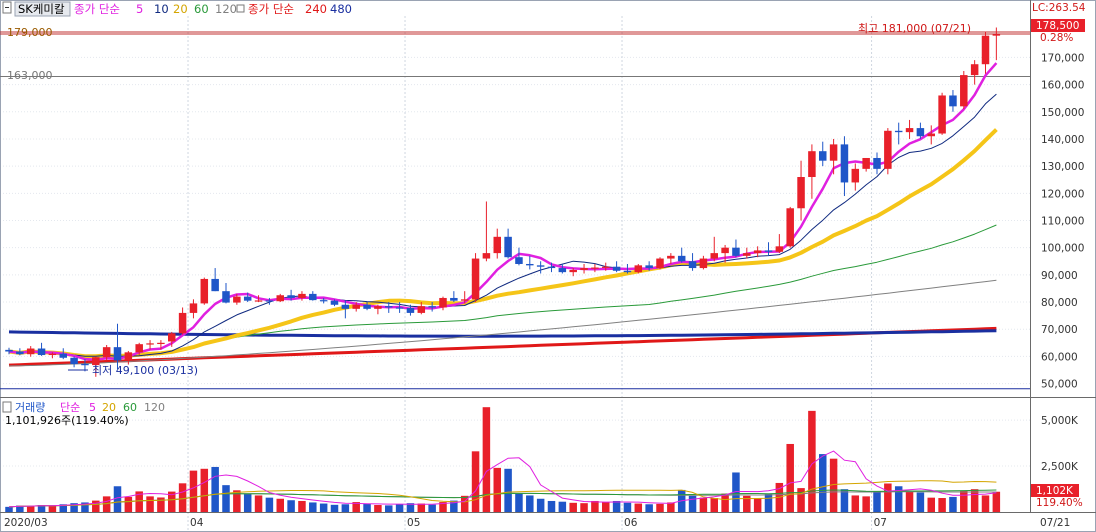 This screenshot has height=532, width=1096. What do you see at coordinates (1059, 276) in the screenshot?
I see `price-tick-label: 90,000` at bounding box center [1059, 276].